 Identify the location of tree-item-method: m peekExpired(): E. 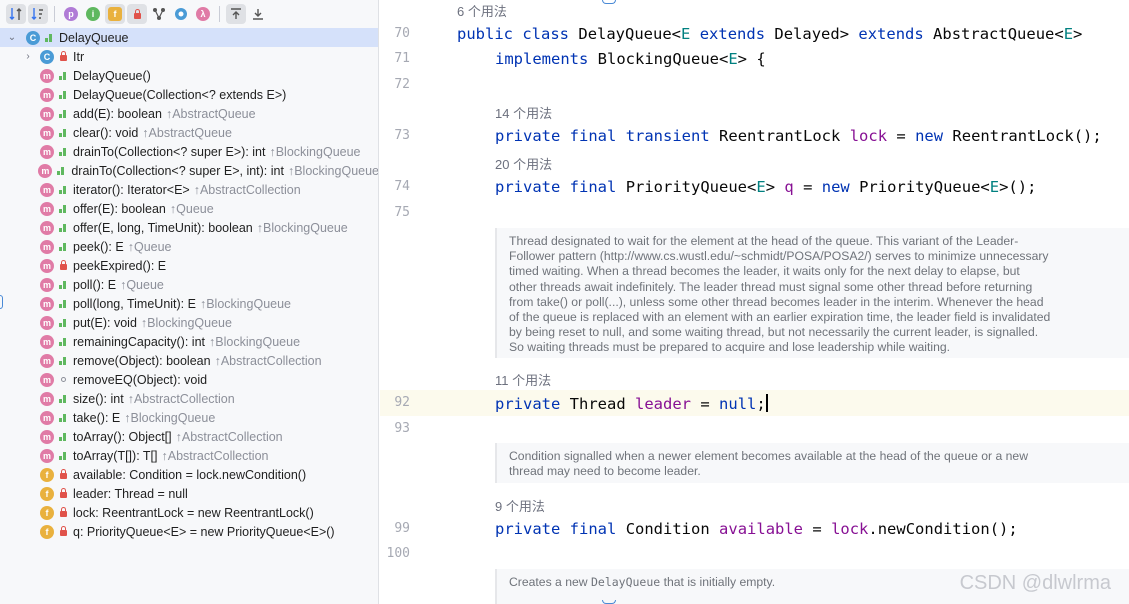
(189, 265).